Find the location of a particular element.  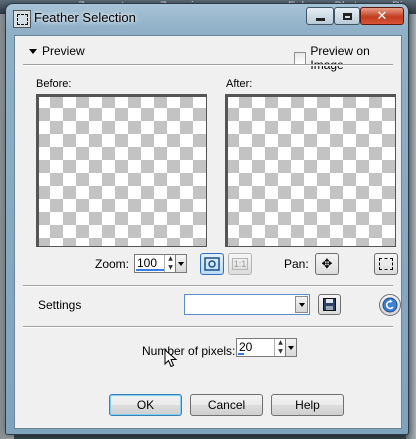

fit-zoom-icon is located at coordinates (212, 264).